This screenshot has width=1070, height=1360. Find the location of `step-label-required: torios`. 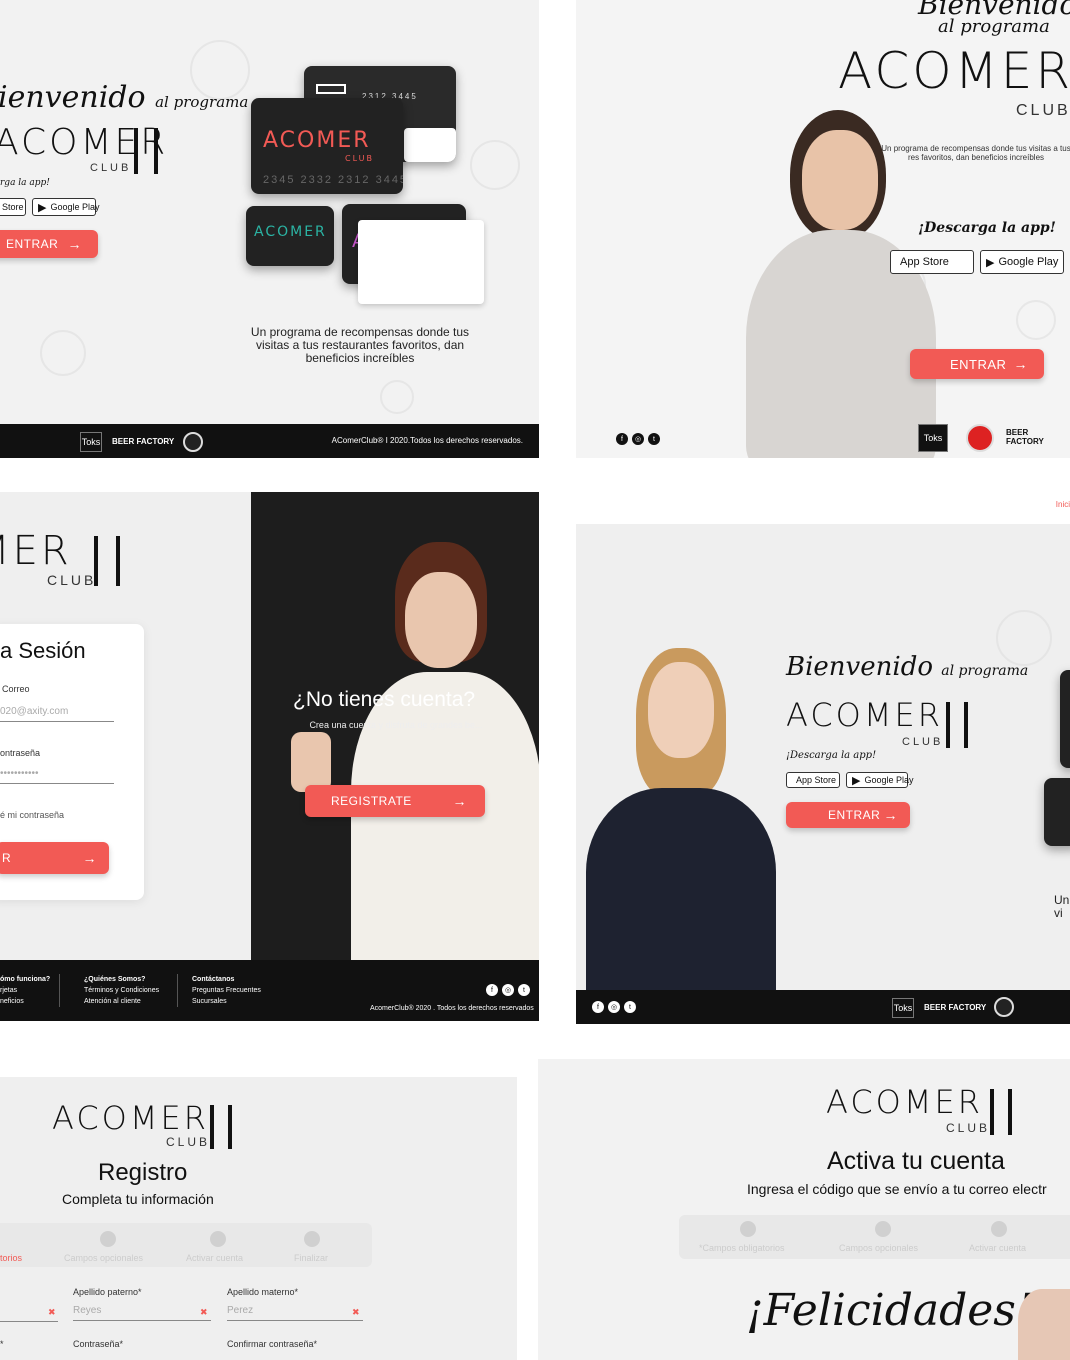

step-label-required: torios is located at coordinates (11, 1258).